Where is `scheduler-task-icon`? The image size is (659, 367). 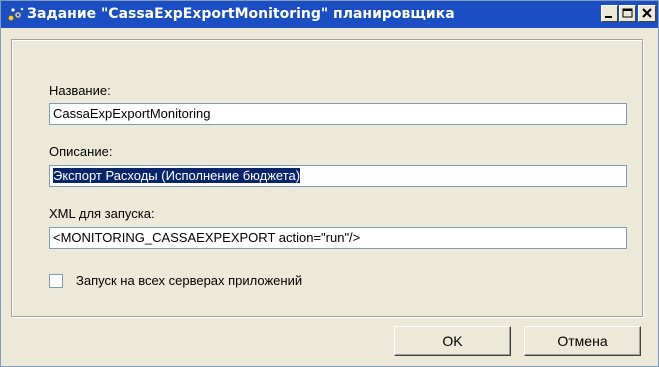
scheduler-task-icon is located at coordinates (16, 14).